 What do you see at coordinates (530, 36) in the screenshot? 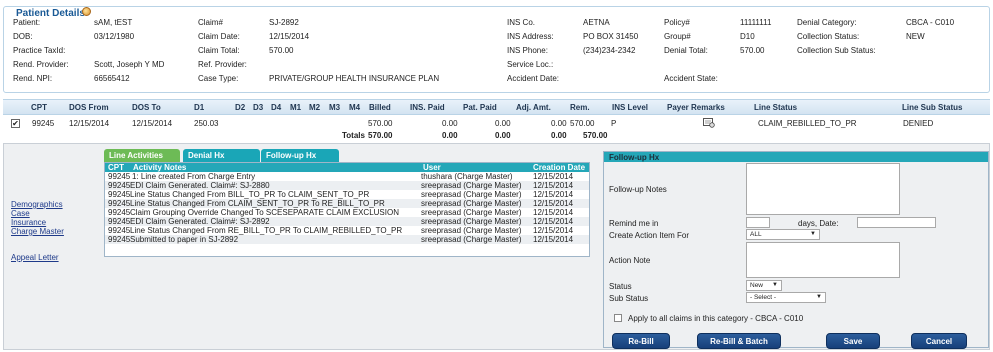
I see `ins-address-label: INS Address:` at bounding box center [530, 36].